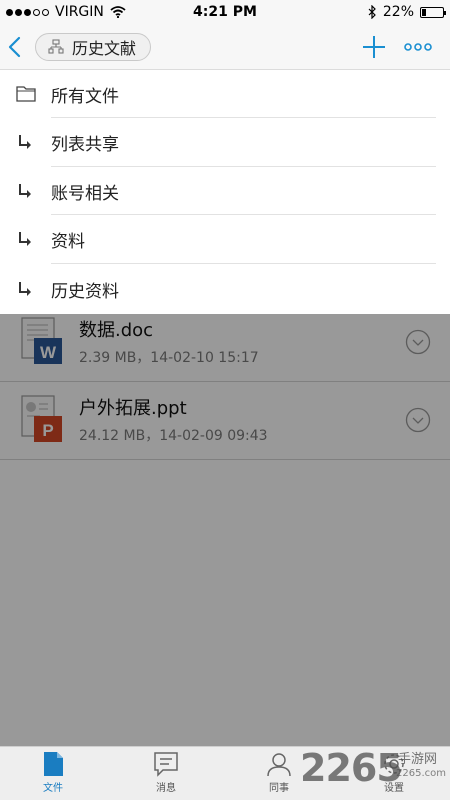 The image size is (450, 800). I want to click on watermark-text: 手游网, so click(418, 759).